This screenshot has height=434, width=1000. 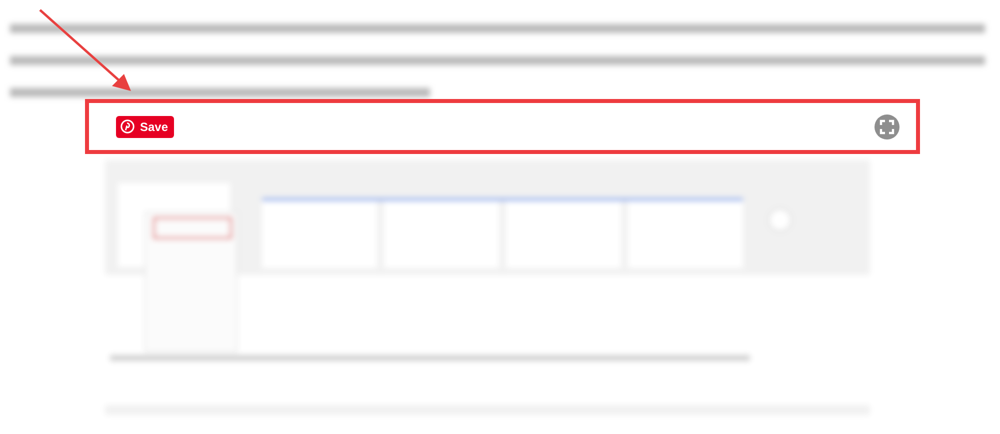 I want to click on expand-icon, so click(x=887, y=127).